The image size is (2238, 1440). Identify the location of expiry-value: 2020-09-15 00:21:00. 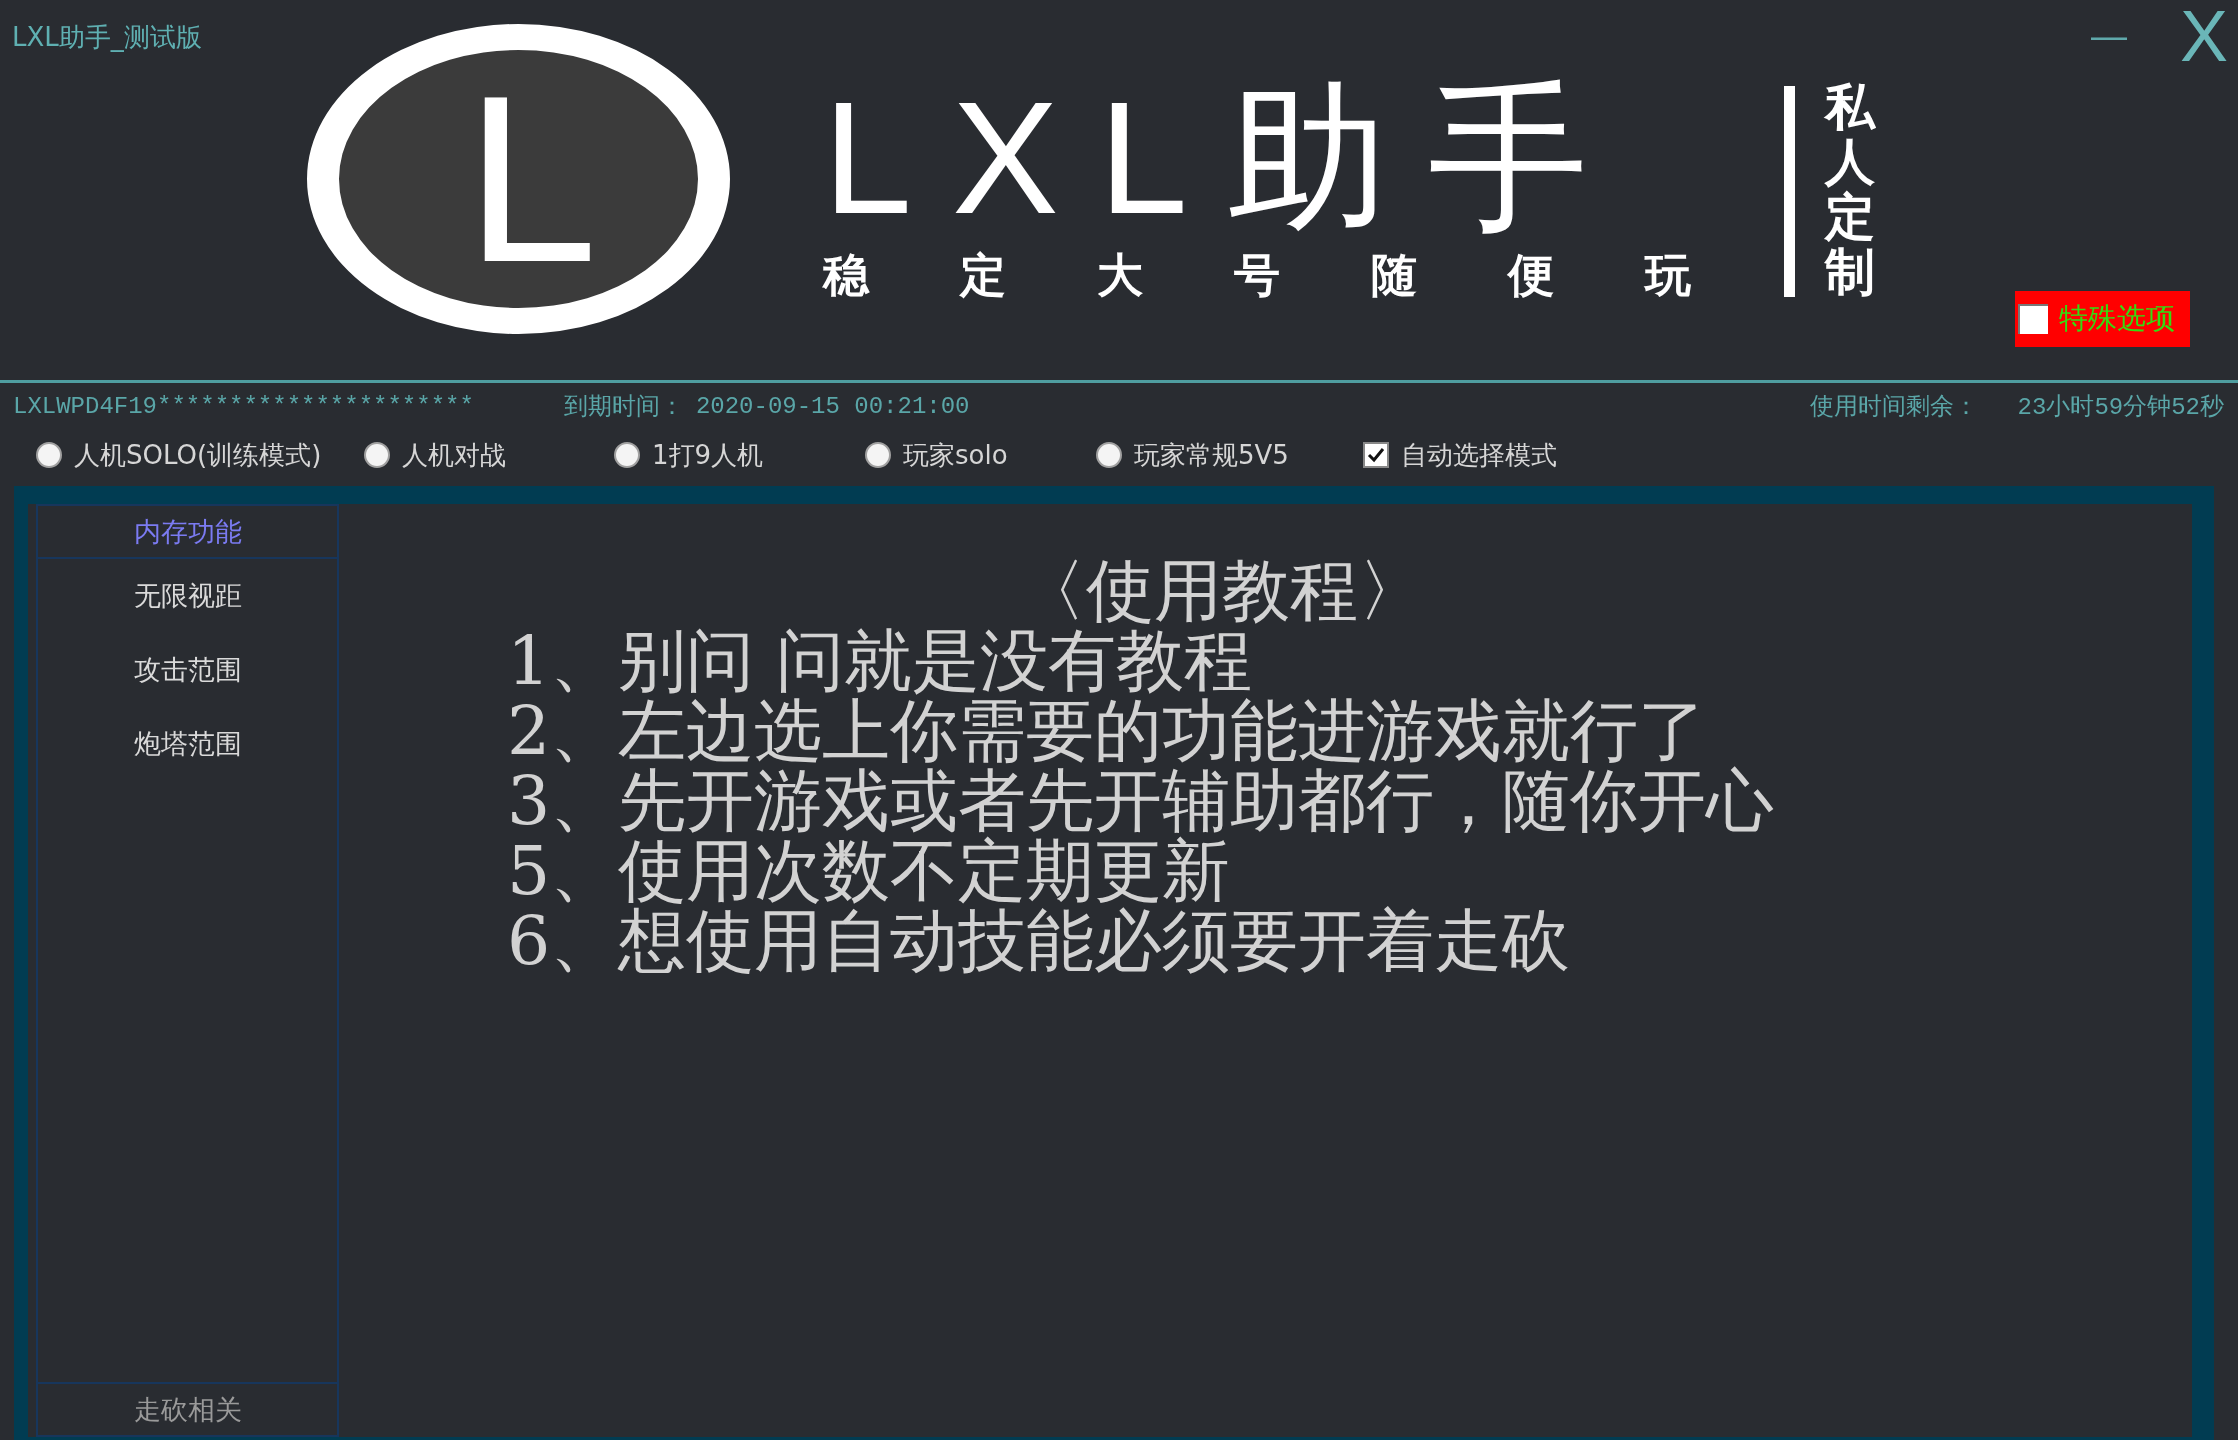
(832, 406).